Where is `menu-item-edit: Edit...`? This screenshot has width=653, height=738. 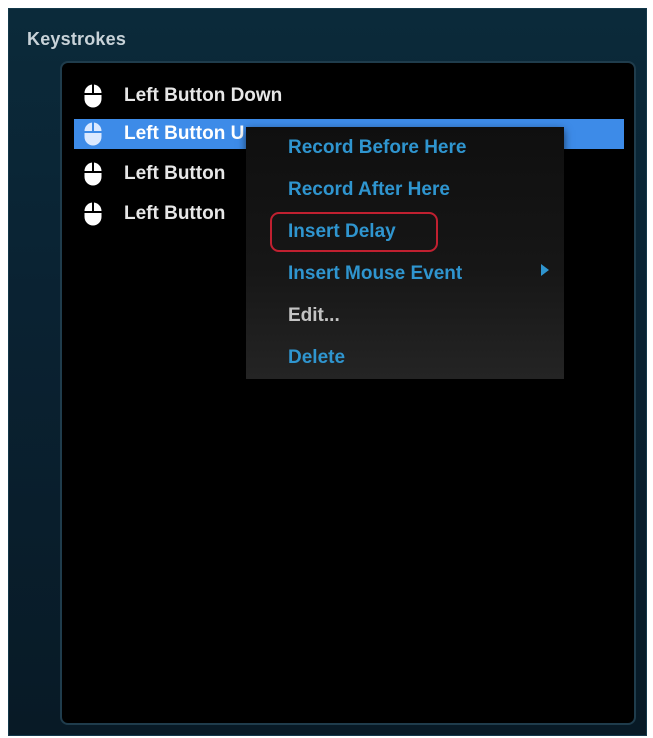 menu-item-edit: Edit... is located at coordinates (314, 316).